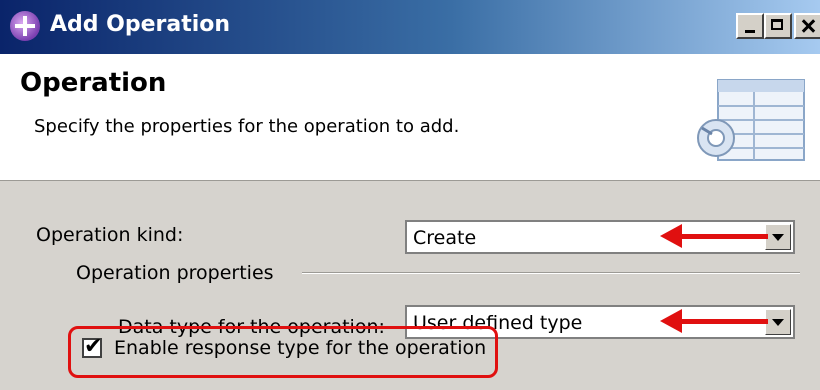  Describe the element at coordinates (410, 27) in the screenshot. I see `title-bar: Add Operation` at that location.